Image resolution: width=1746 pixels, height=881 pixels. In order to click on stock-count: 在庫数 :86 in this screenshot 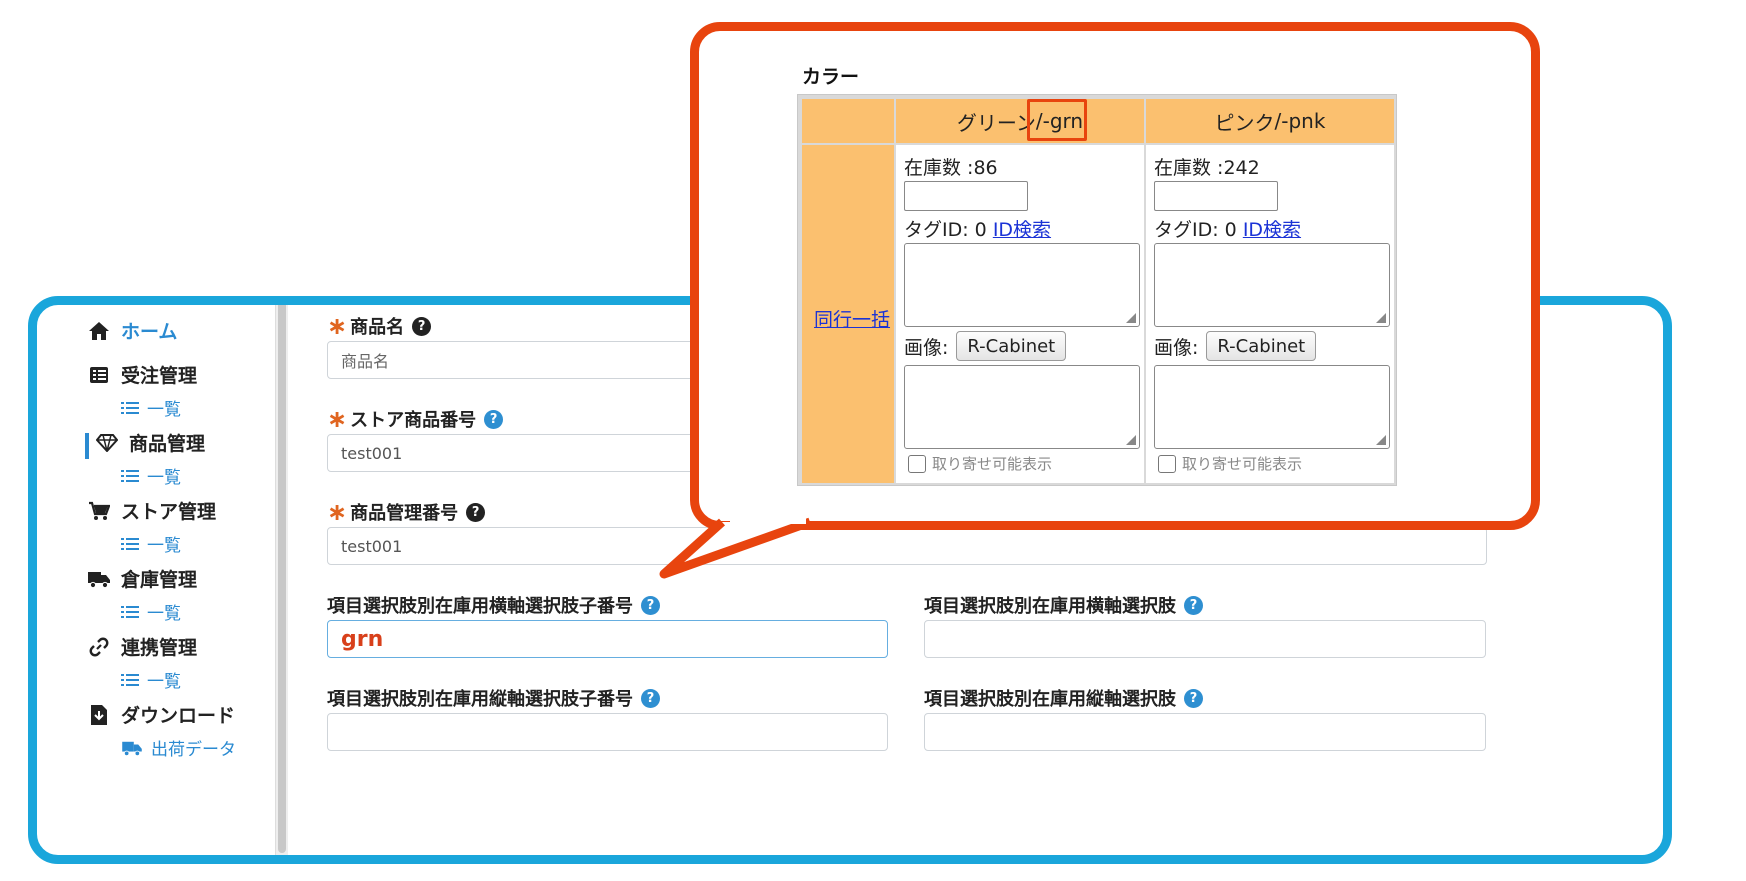, I will do `click(951, 168)`.